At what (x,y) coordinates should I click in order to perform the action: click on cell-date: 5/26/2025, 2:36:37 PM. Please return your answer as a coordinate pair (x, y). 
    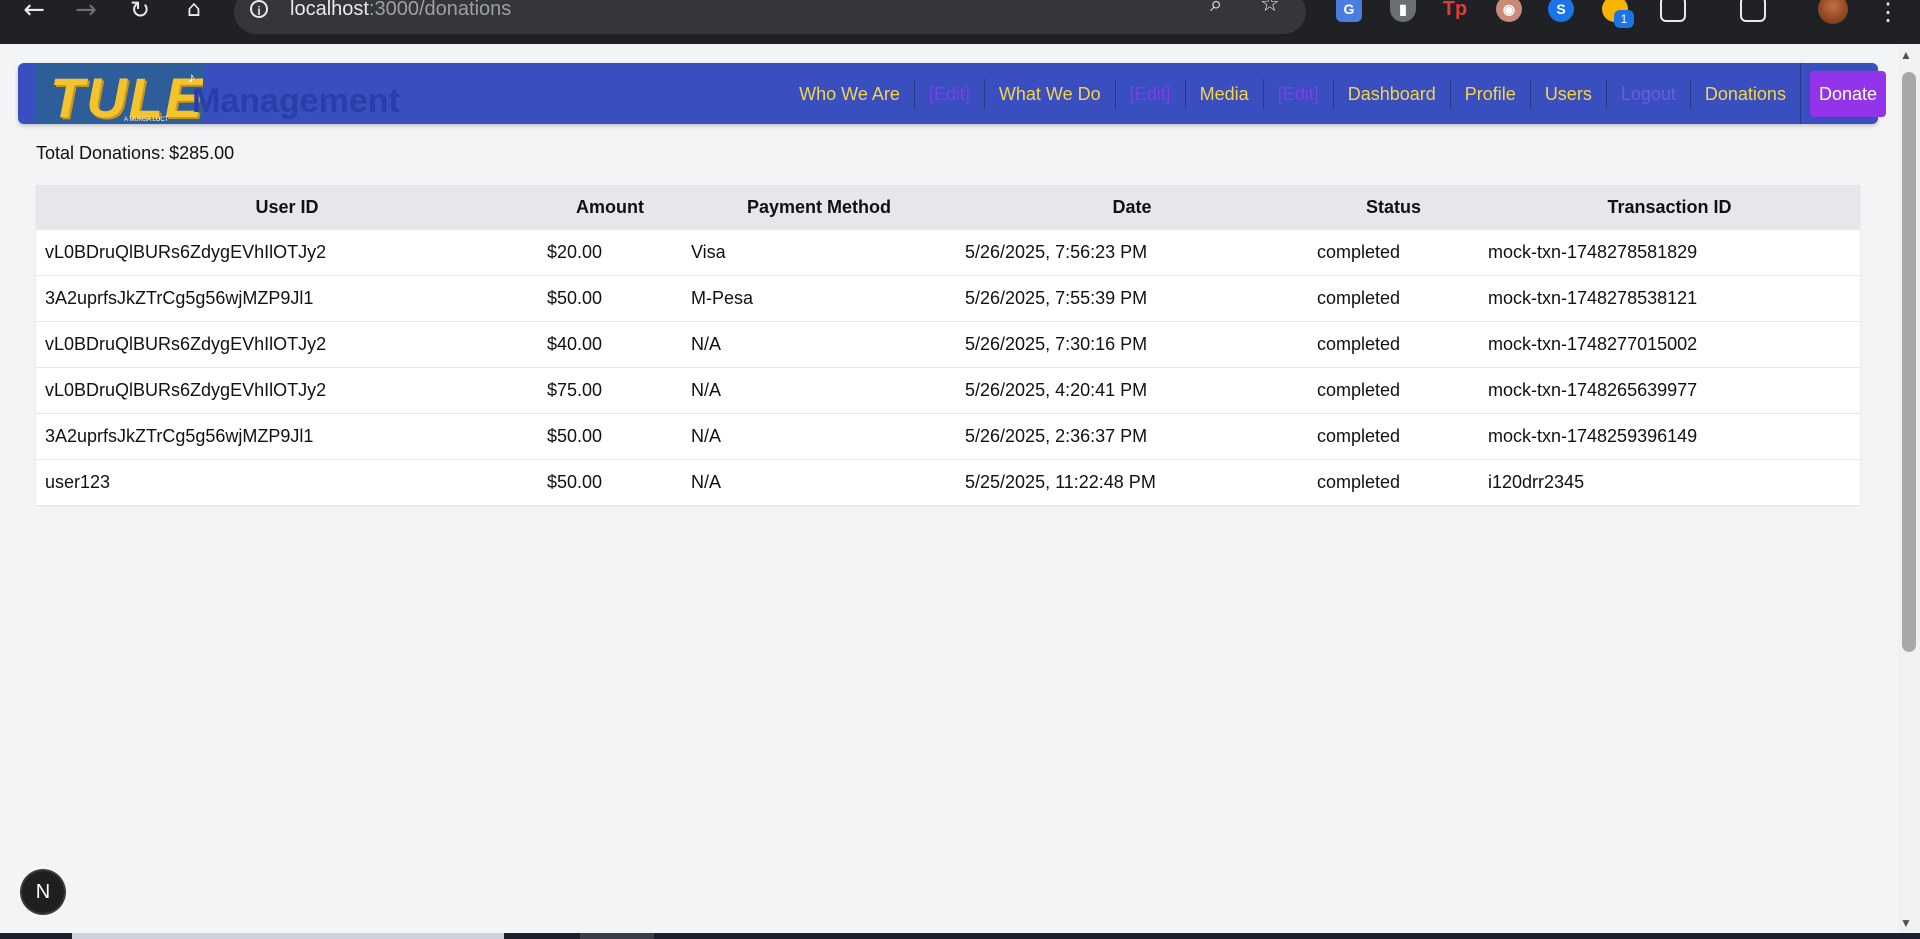
    Looking at the image, I should click on (1132, 436).